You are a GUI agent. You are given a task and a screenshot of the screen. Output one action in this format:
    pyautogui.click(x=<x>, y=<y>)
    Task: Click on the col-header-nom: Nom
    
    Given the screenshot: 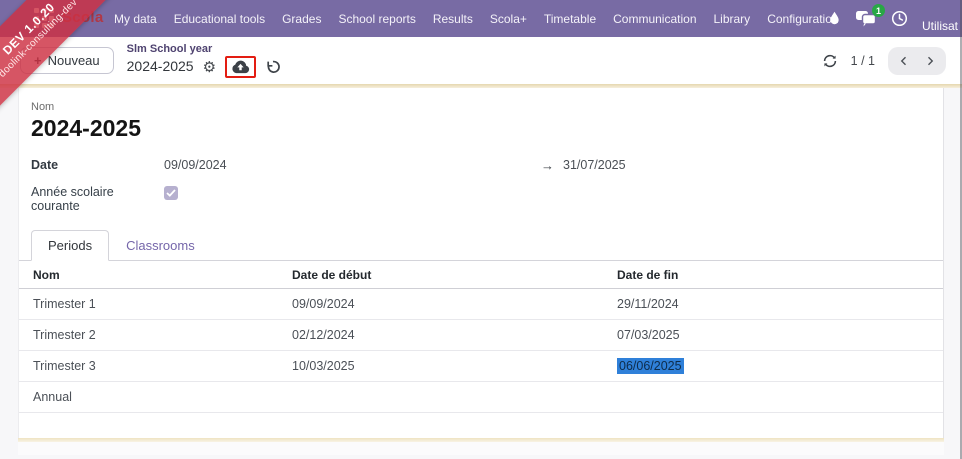 What is the action you would take?
    pyautogui.click(x=155, y=275)
    